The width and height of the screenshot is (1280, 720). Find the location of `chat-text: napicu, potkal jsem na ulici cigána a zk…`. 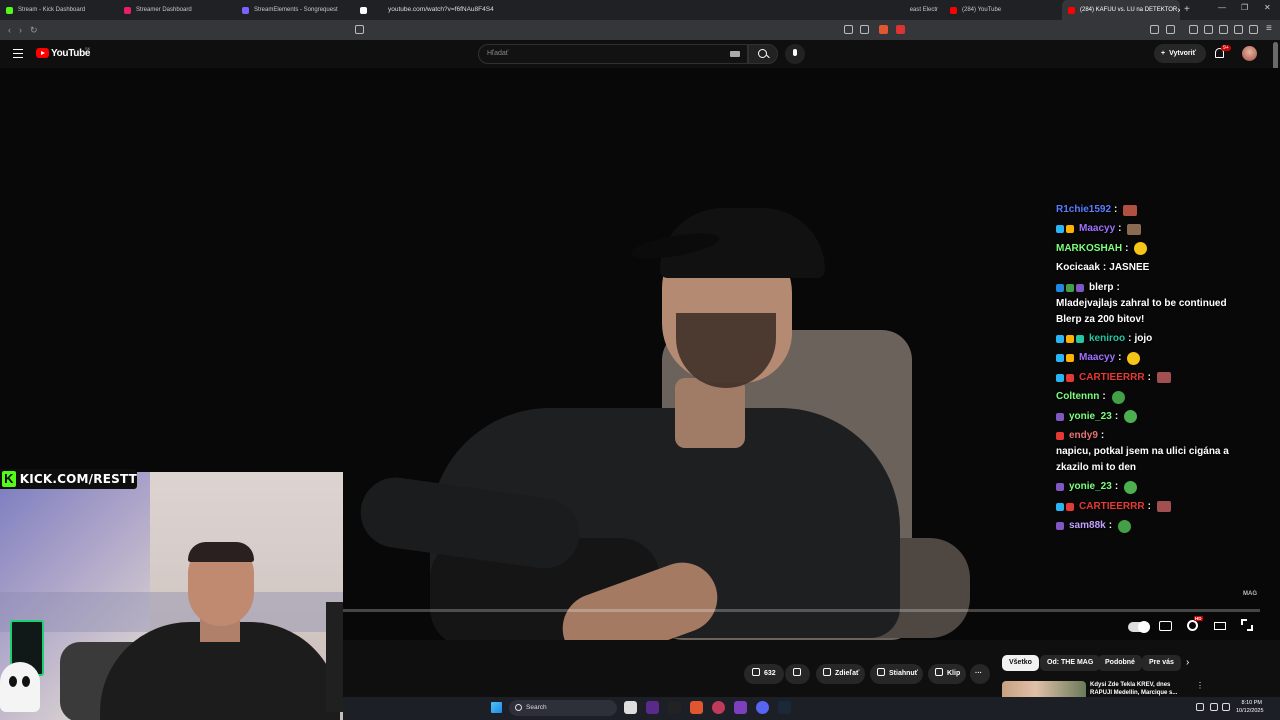

chat-text: napicu, potkal jsem na ulici cigána a zk… is located at coordinates (1142, 459).